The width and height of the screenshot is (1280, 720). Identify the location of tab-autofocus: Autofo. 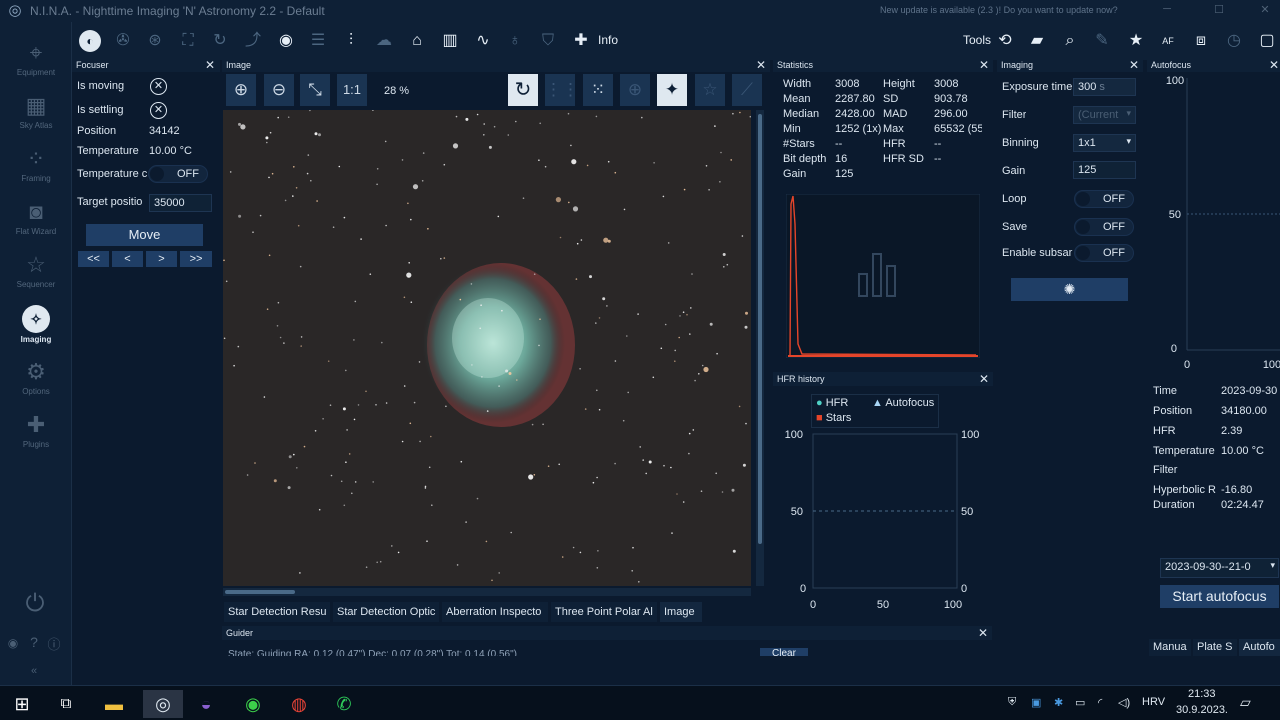
(1259, 647).